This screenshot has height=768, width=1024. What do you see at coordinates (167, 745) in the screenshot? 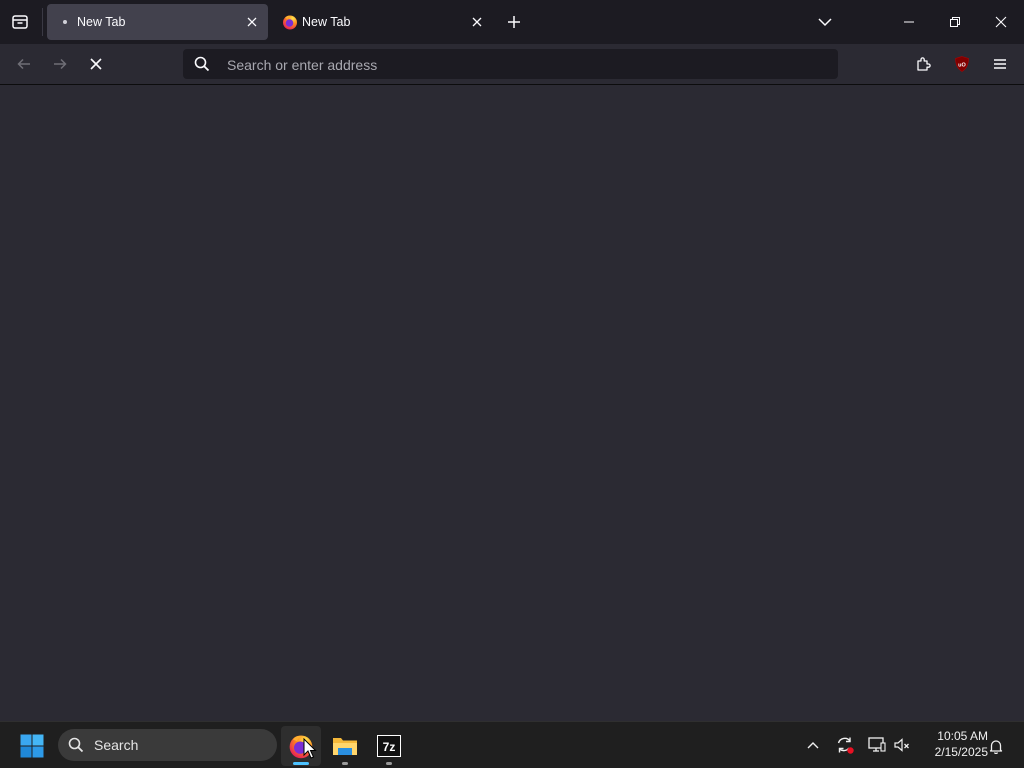
I see `taskbar-search-box: Search` at bounding box center [167, 745].